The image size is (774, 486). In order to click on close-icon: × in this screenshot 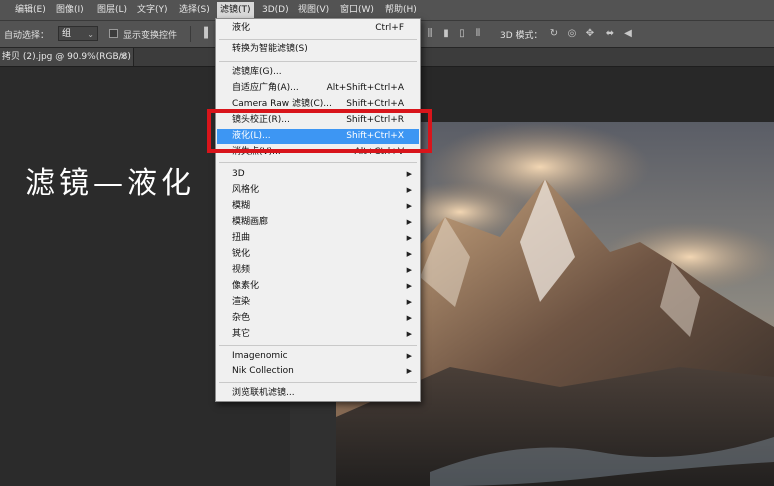, I will do `click(123, 57)`.